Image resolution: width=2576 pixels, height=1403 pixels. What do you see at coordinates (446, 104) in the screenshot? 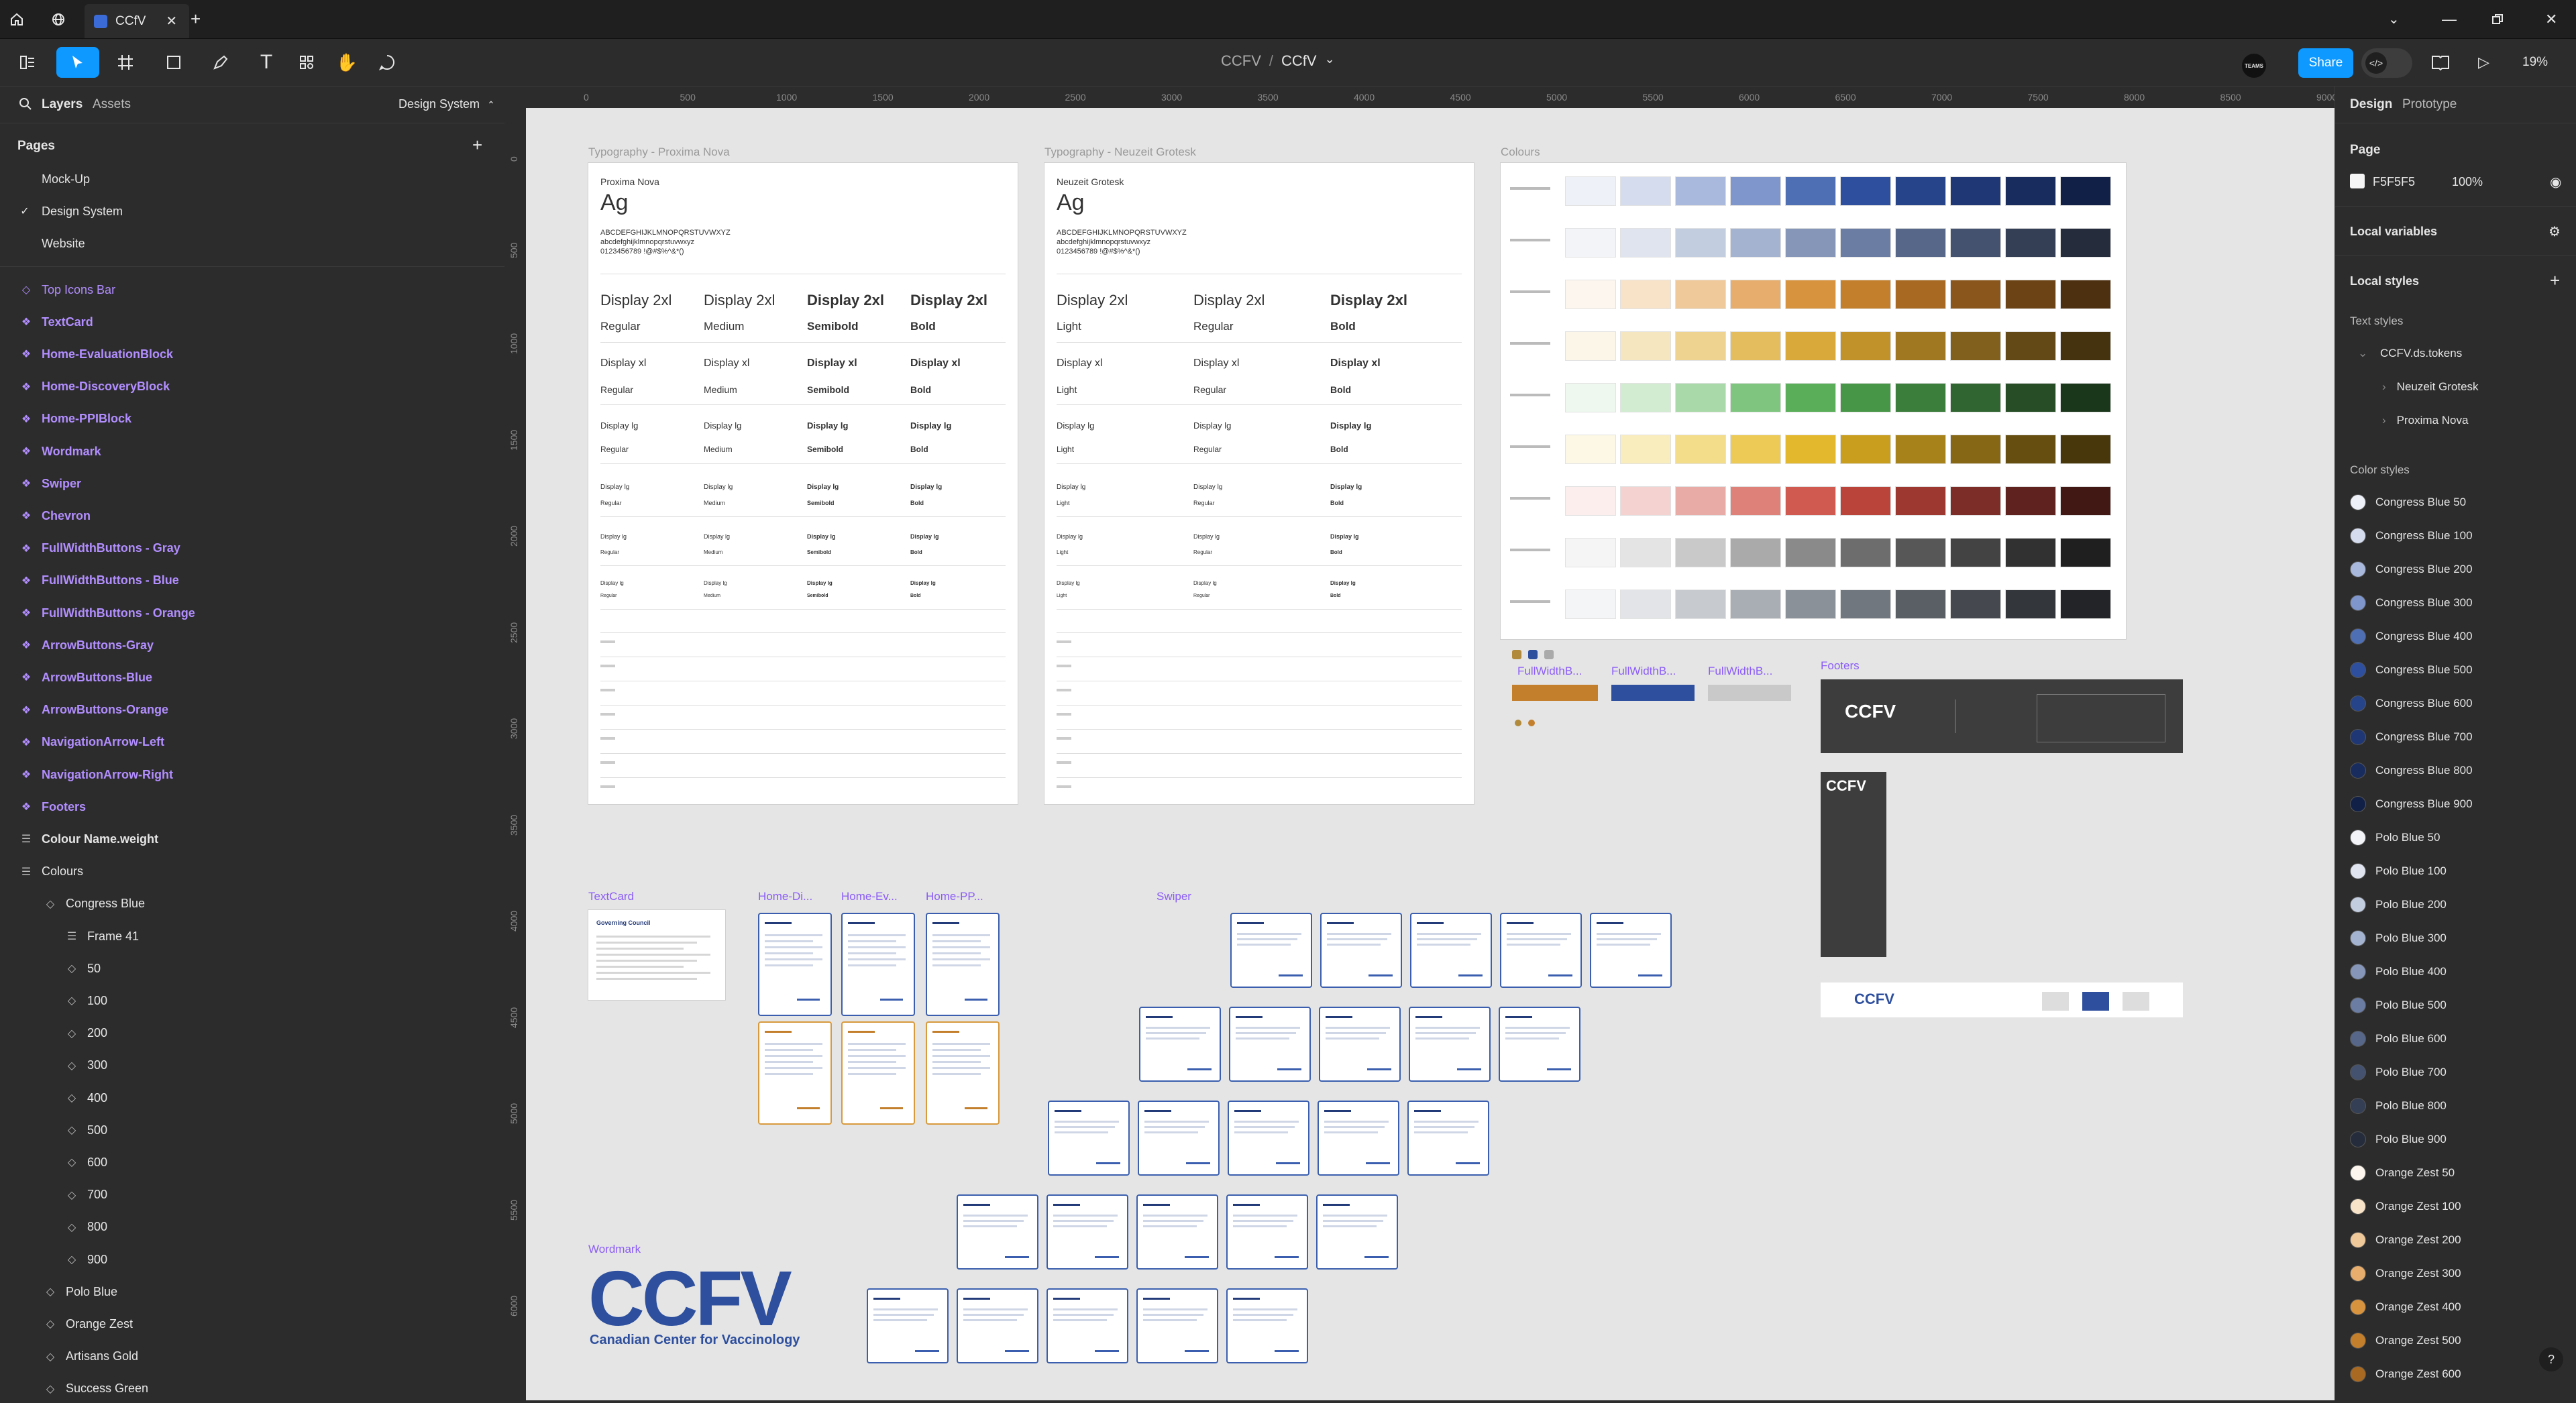
I see `page-selector: Design System ⌃` at bounding box center [446, 104].